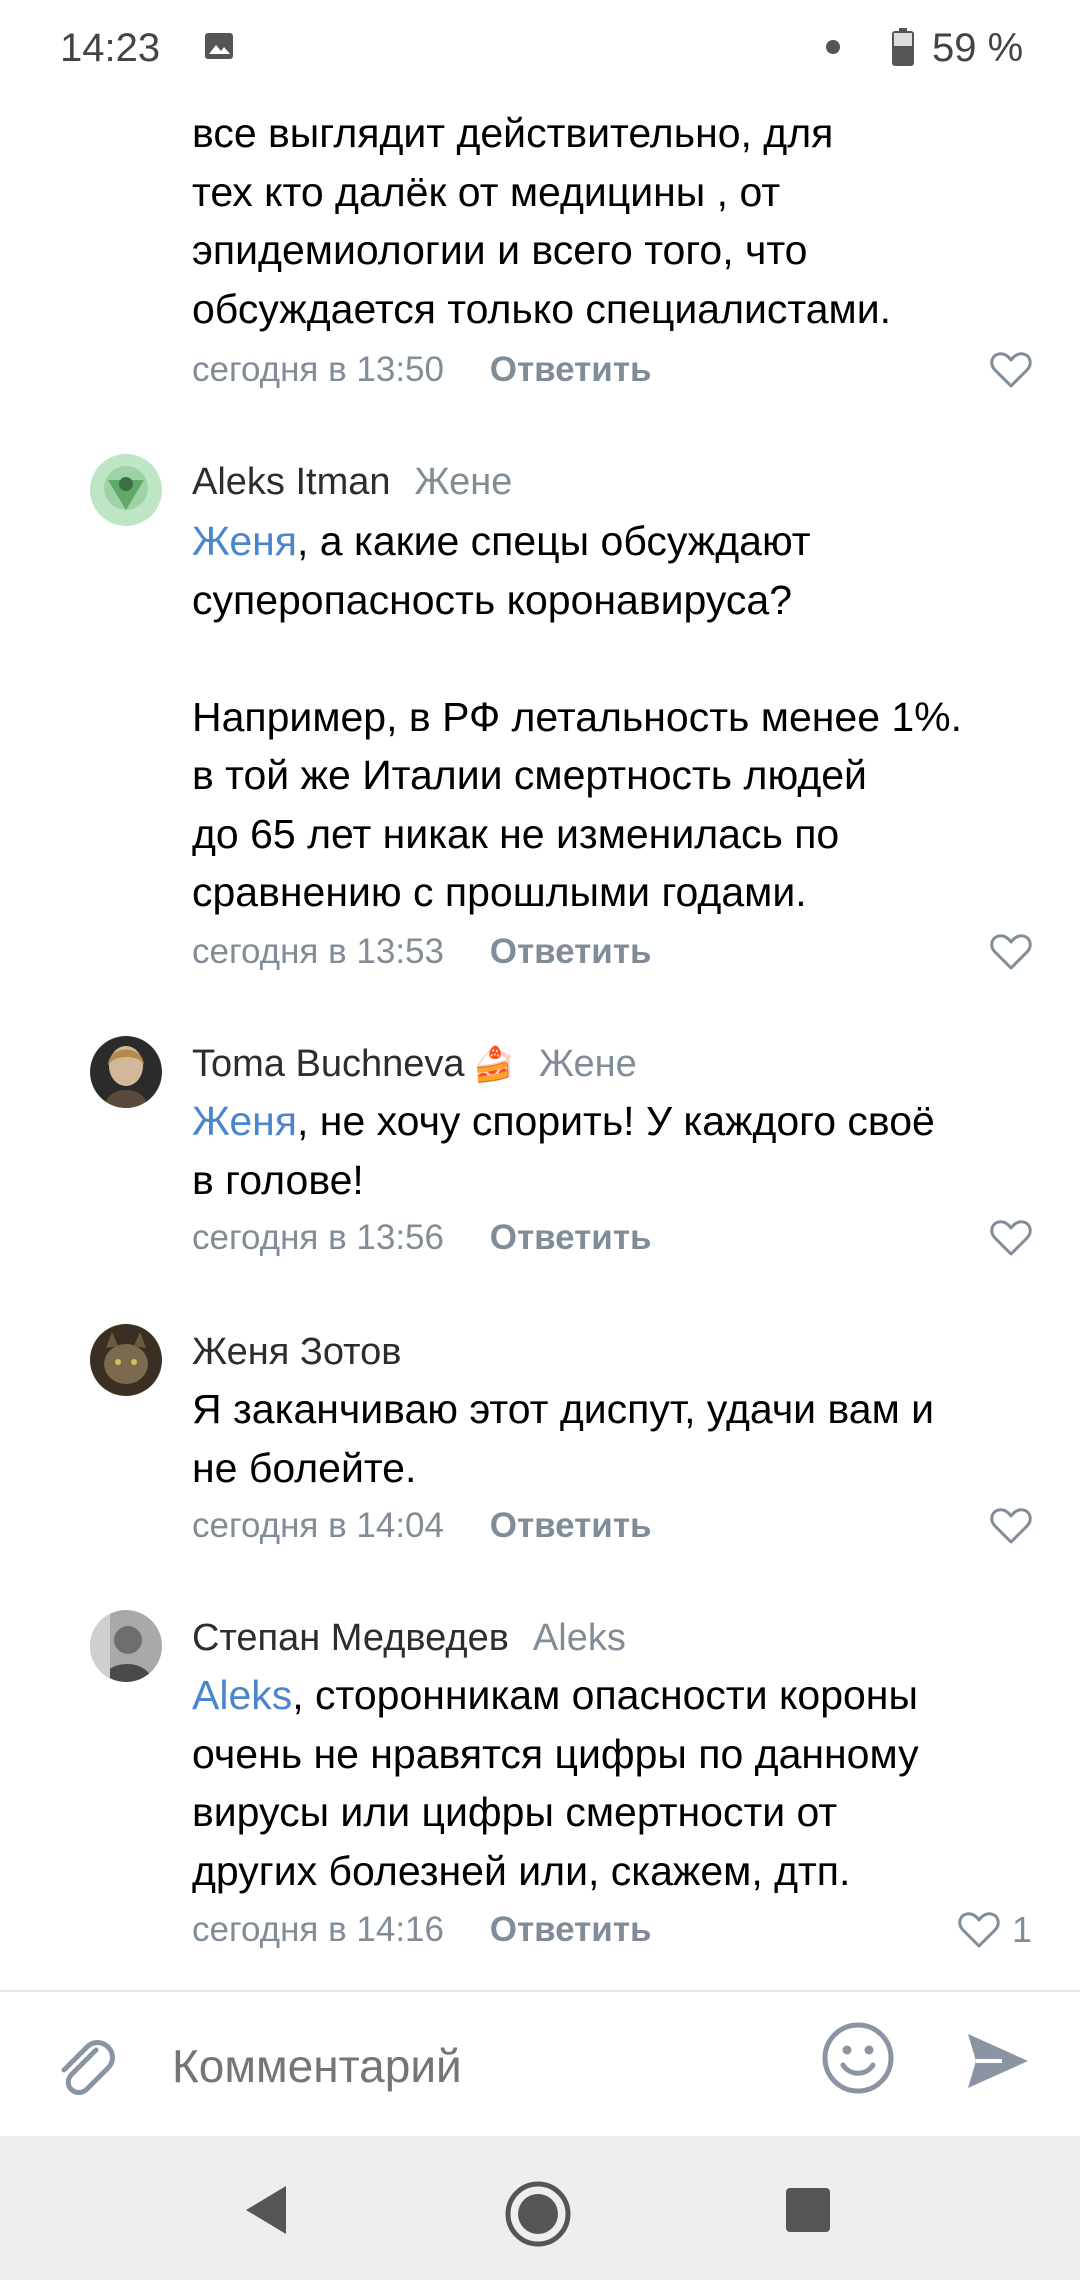 The image size is (1080, 2280). Describe the element at coordinates (266, 2210) in the screenshot. I see `back-triangle-icon` at that location.